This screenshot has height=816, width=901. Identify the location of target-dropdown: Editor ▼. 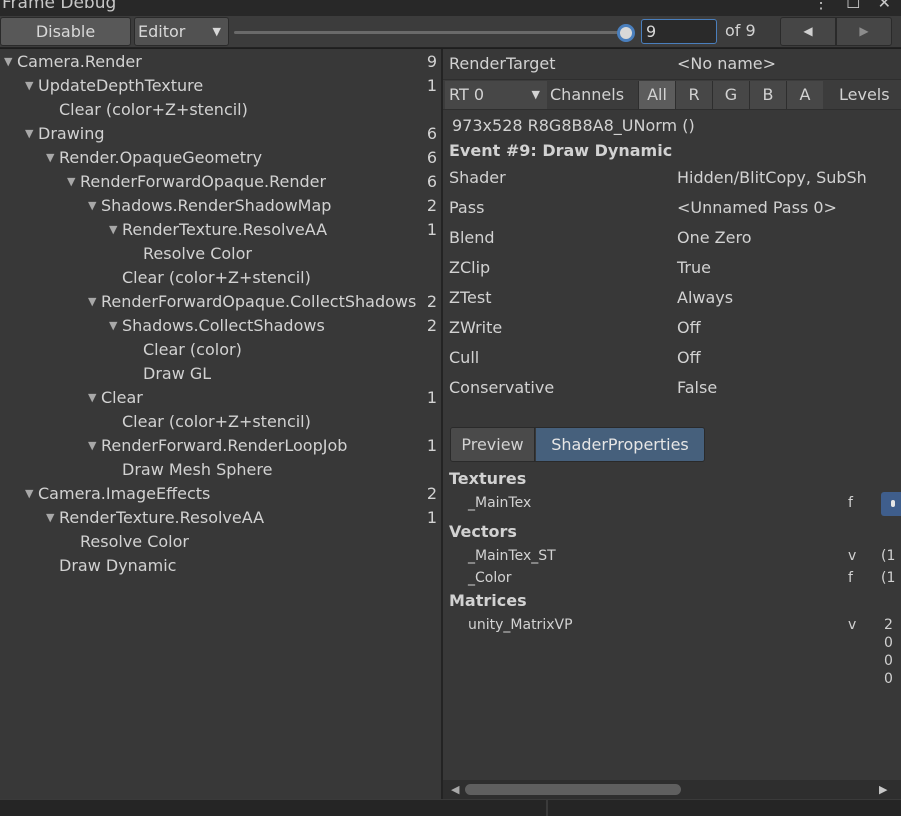
(181, 31).